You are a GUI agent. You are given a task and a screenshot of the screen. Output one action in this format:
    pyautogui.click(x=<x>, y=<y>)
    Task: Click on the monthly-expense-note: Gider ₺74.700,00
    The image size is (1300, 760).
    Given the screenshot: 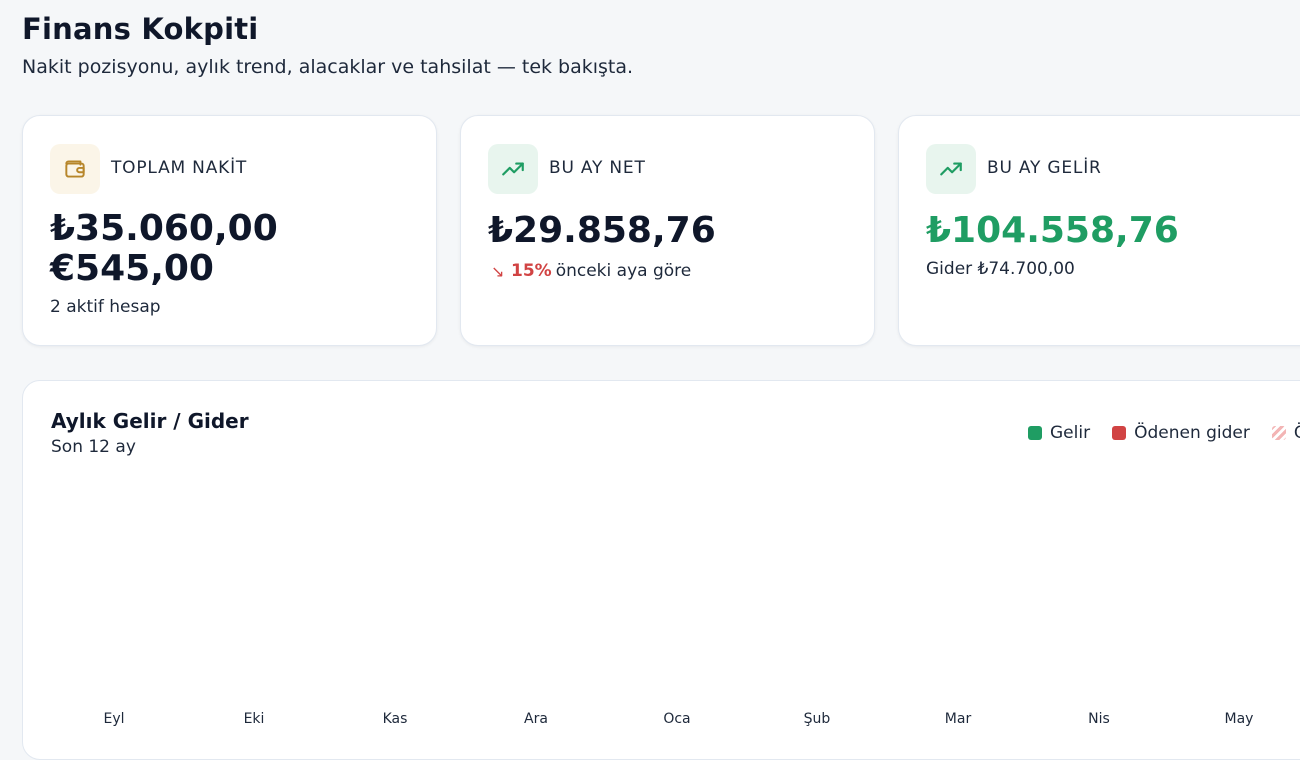 What is the action you would take?
    pyautogui.click(x=1000, y=269)
    